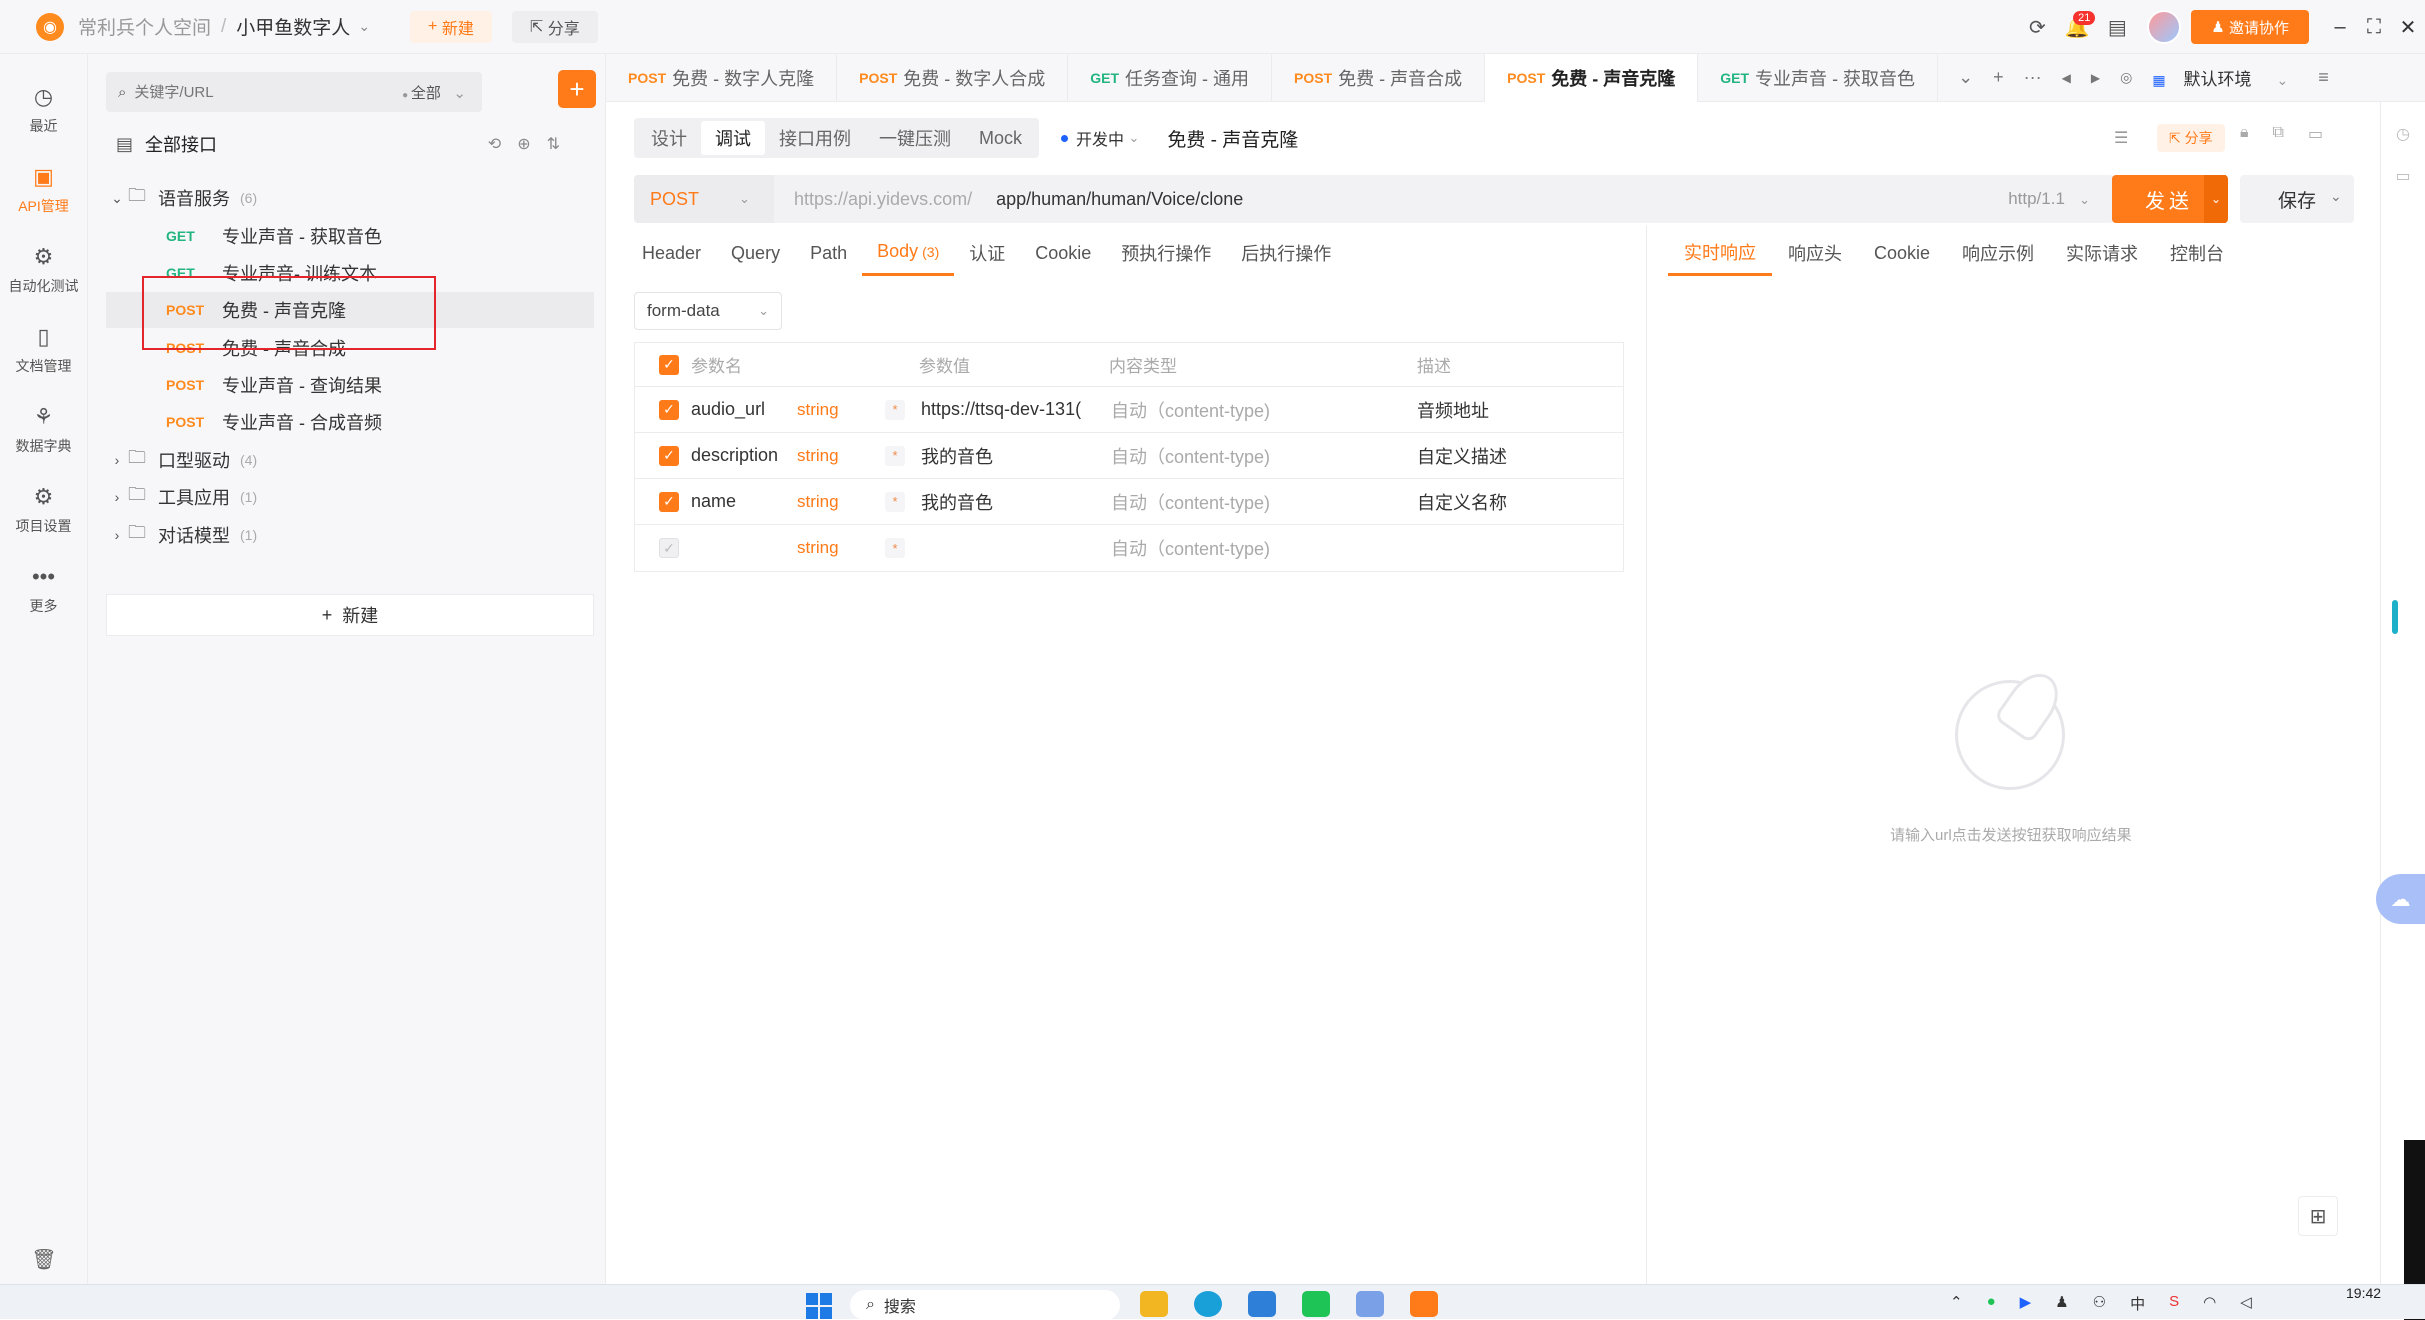  Describe the element at coordinates (2395, 617) in the screenshot. I see `scroll-indicator` at that location.